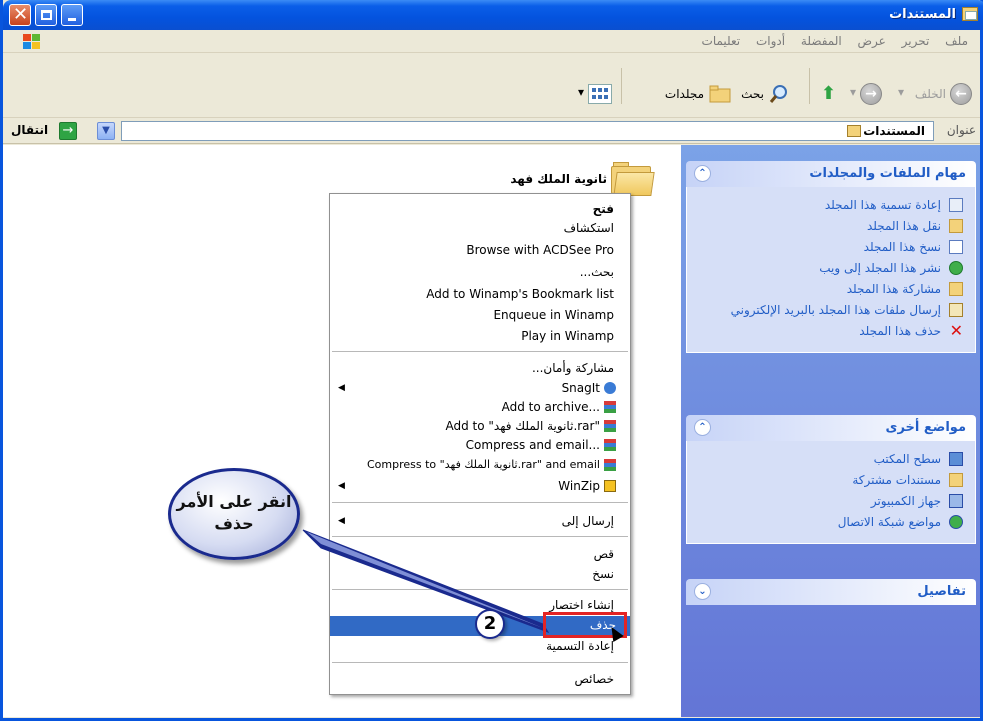 The image size is (983, 721). Describe the element at coordinates (477, 295) in the screenshot. I see `menu-item-winamp-bookmark: Add to Winamp's Bookmark list` at that location.